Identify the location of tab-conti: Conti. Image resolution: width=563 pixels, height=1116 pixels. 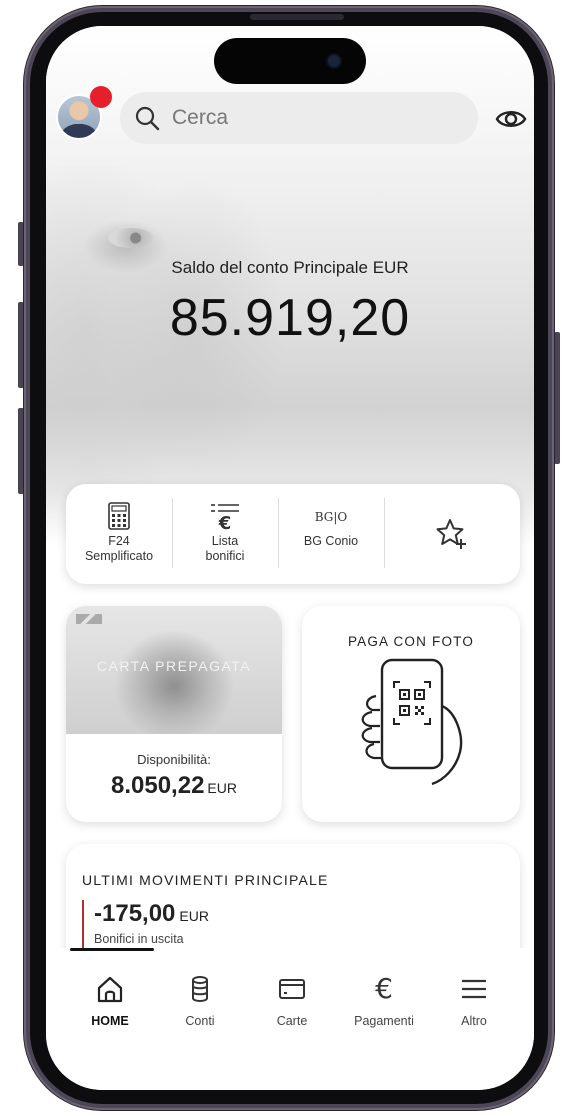
(200, 1004).